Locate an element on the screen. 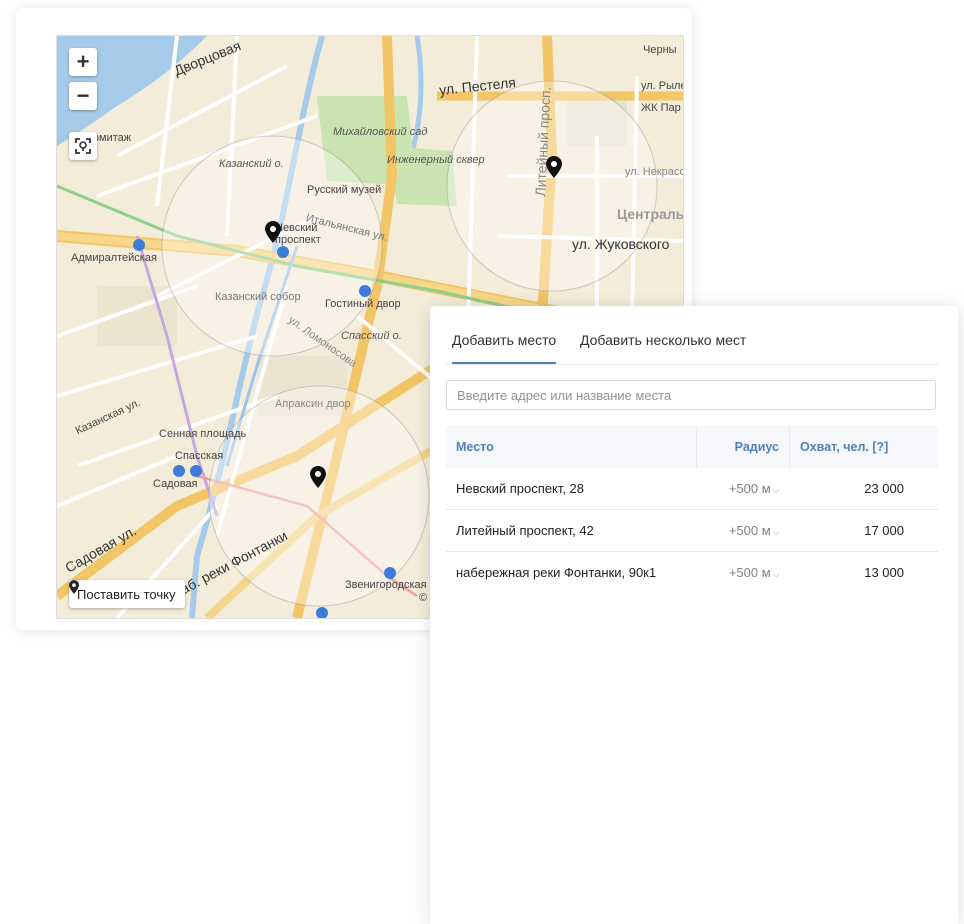  map-label-nekrasova: ул. Некрасова is located at coordinates (654, 172).